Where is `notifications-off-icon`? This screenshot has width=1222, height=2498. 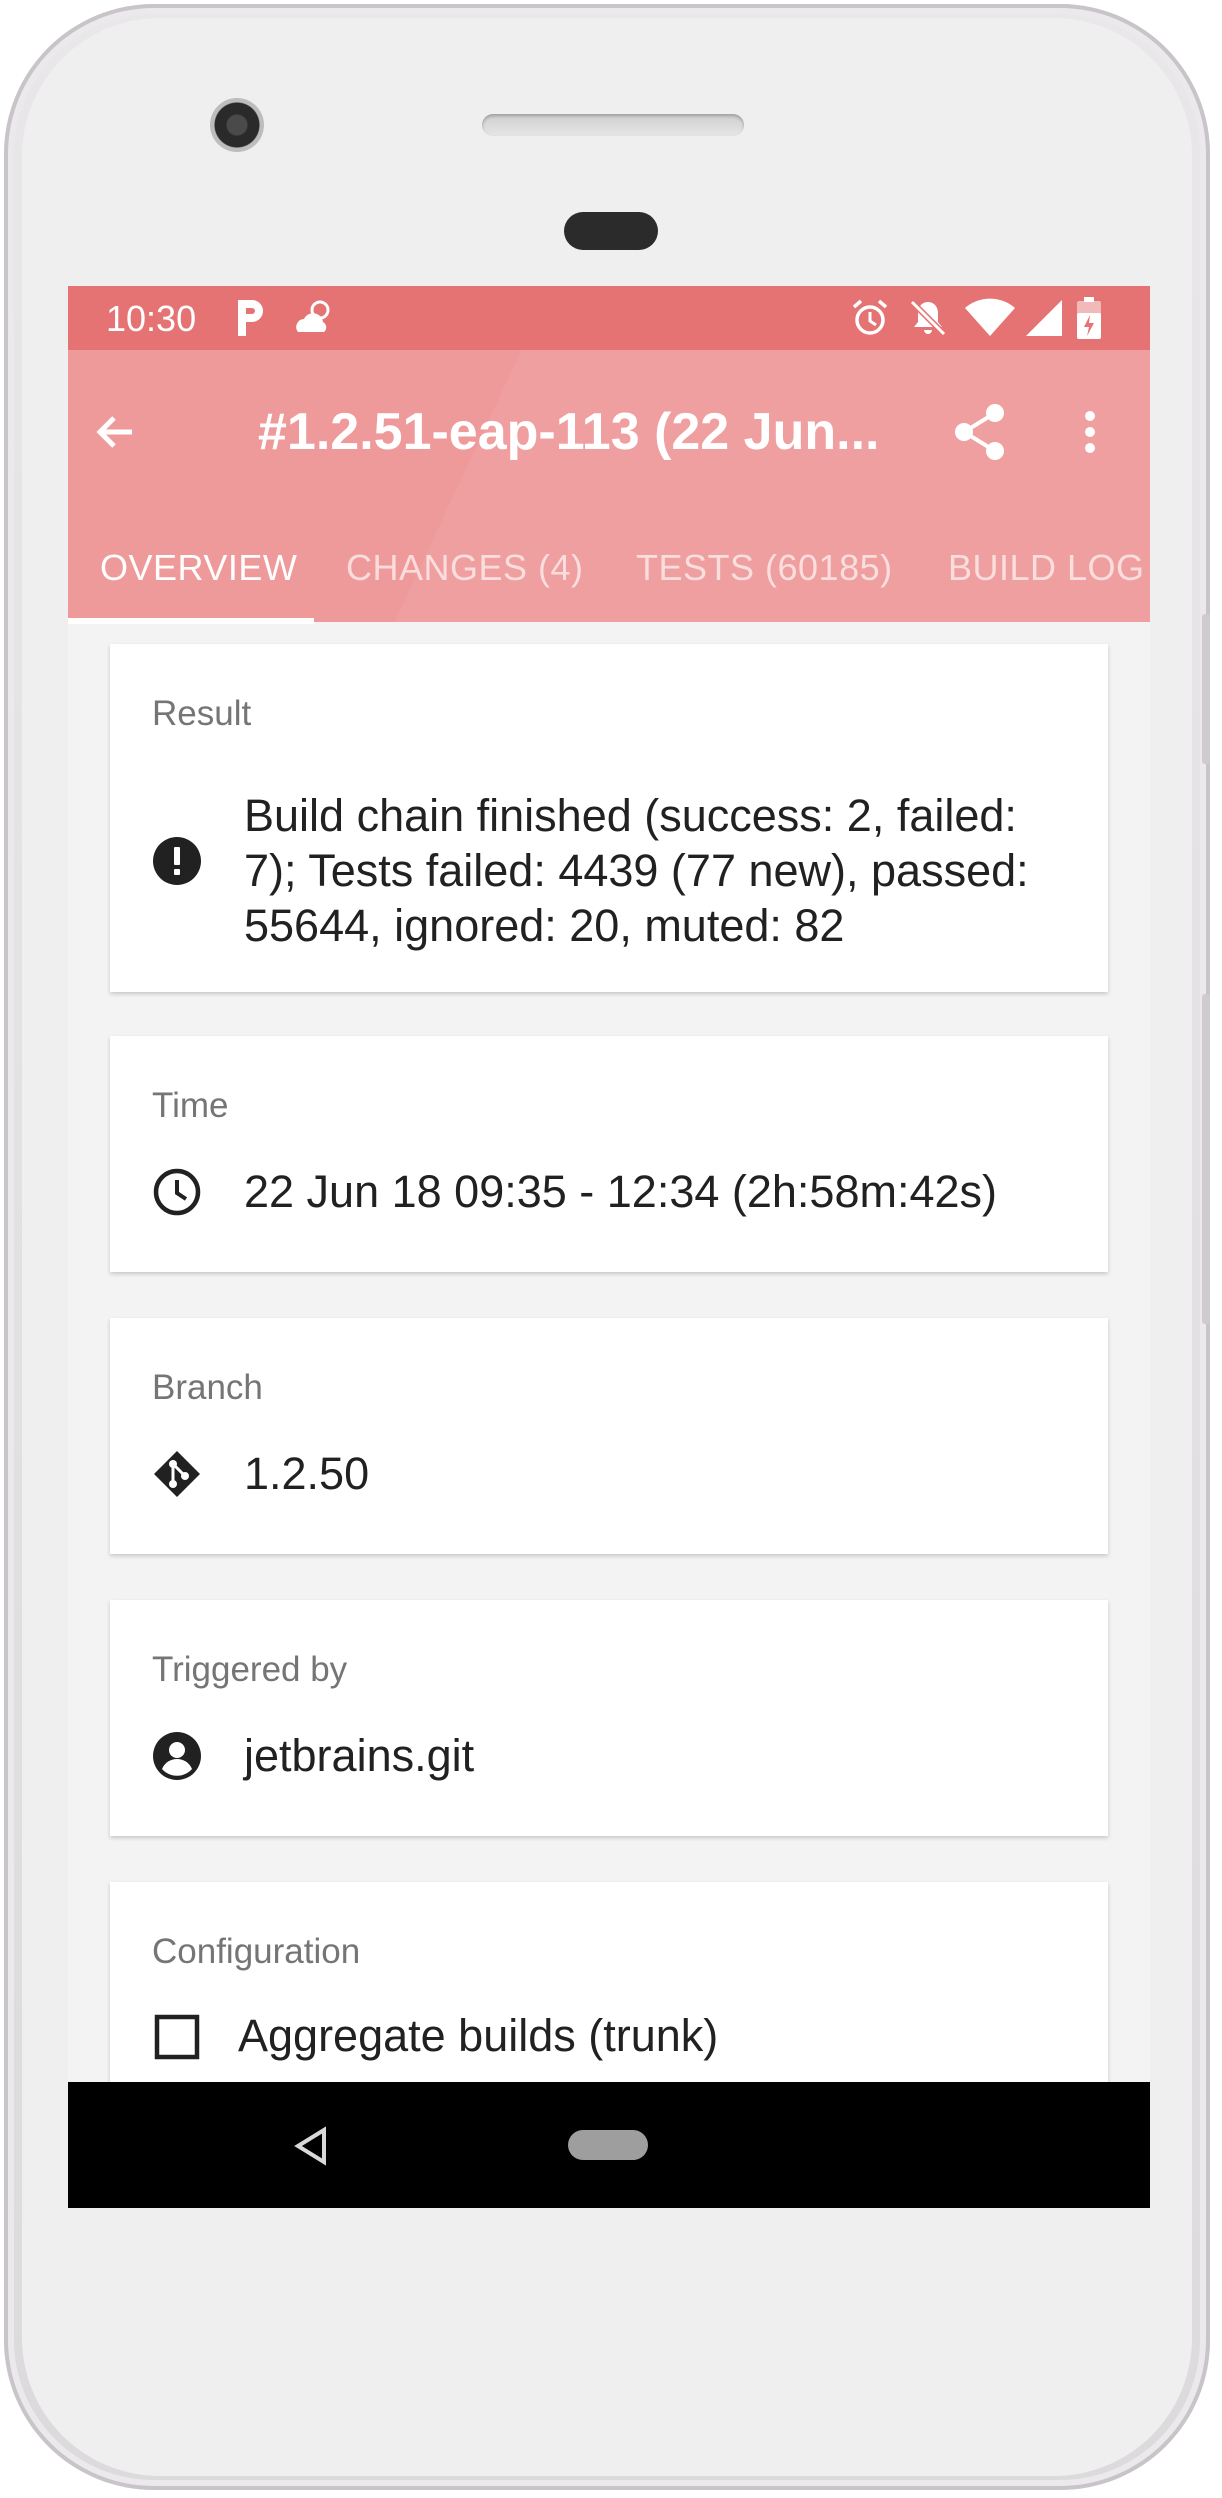 notifications-off-icon is located at coordinates (928, 318).